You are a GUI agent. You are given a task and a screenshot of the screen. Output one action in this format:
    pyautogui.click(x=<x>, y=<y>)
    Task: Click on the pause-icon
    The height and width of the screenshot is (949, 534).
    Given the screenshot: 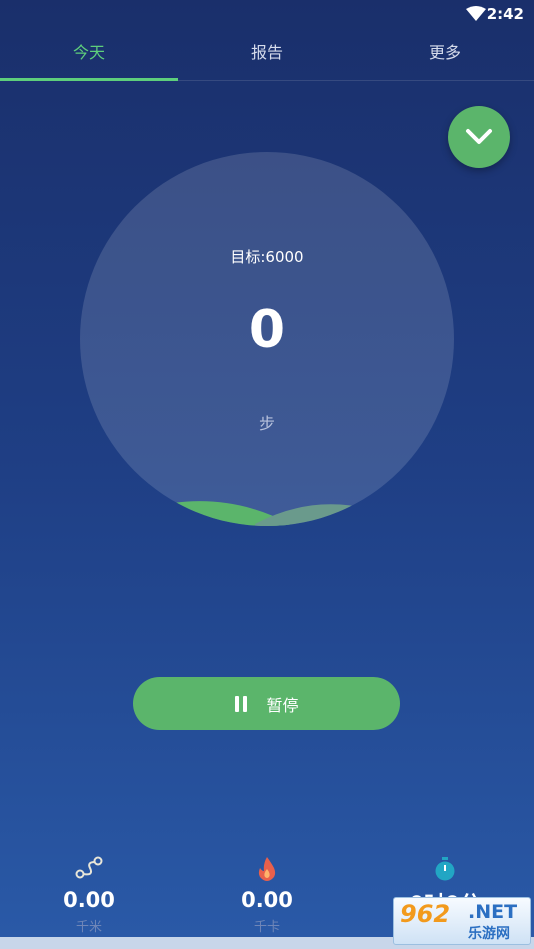 What is the action you would take?
    pyautogui.click(x=241, y=703)
    